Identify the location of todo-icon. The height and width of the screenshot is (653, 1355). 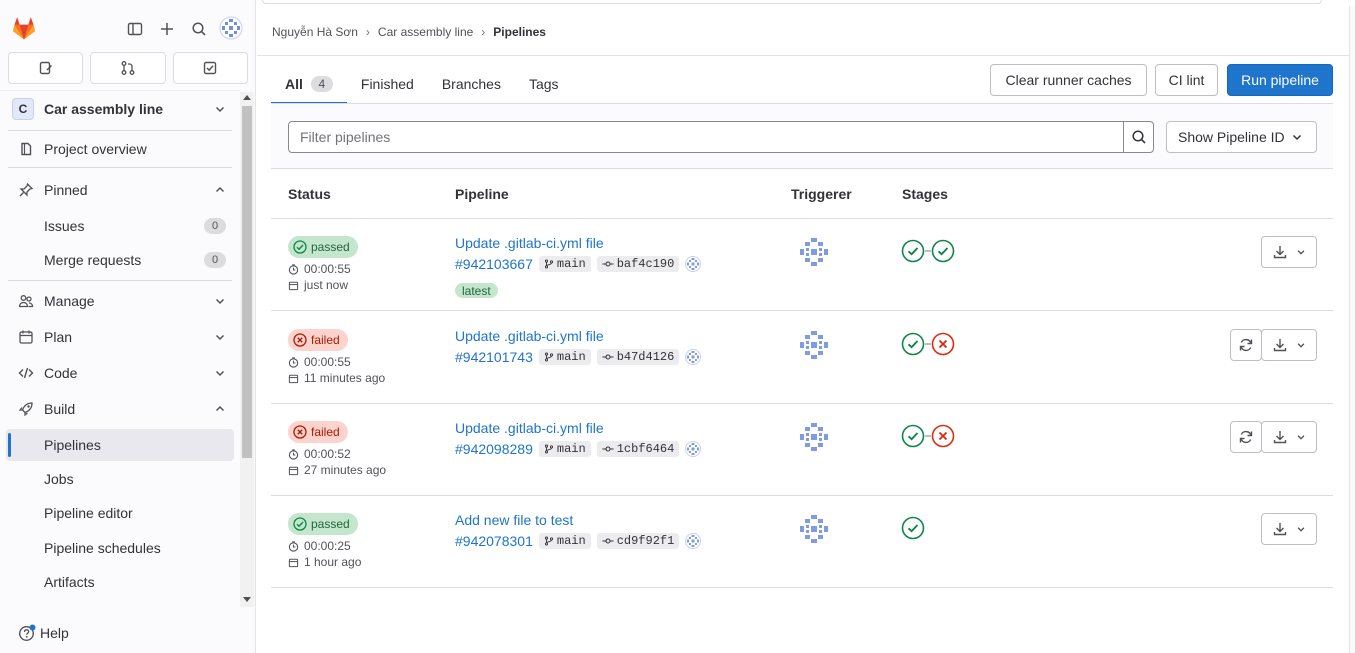
(210, 68).